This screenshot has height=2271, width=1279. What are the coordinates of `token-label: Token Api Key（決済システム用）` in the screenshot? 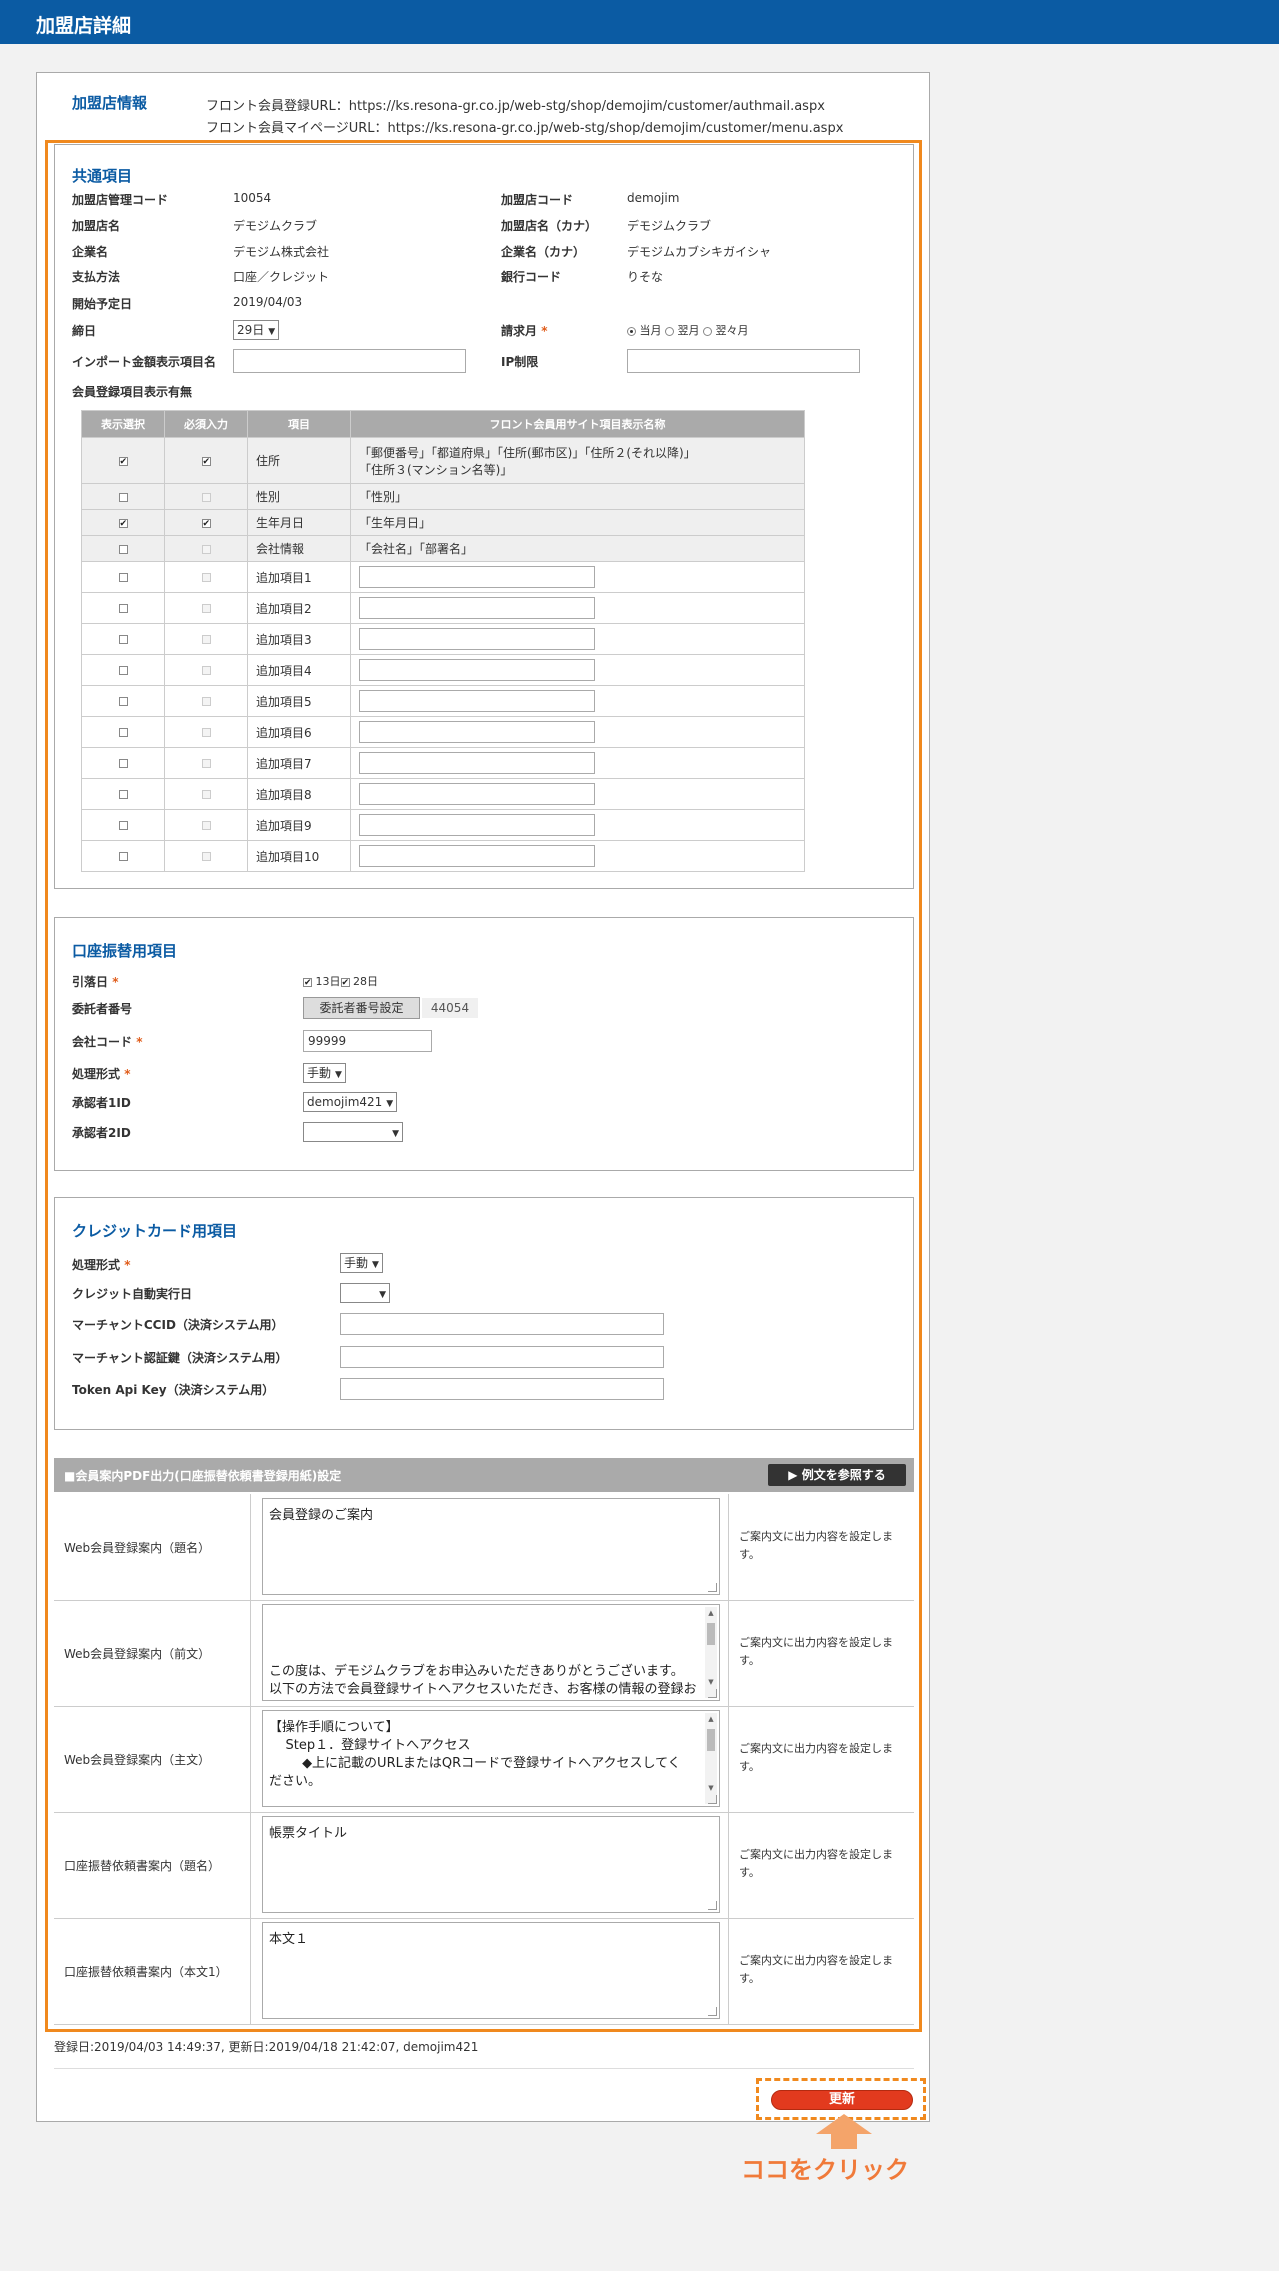 It's located at (173, 1390).